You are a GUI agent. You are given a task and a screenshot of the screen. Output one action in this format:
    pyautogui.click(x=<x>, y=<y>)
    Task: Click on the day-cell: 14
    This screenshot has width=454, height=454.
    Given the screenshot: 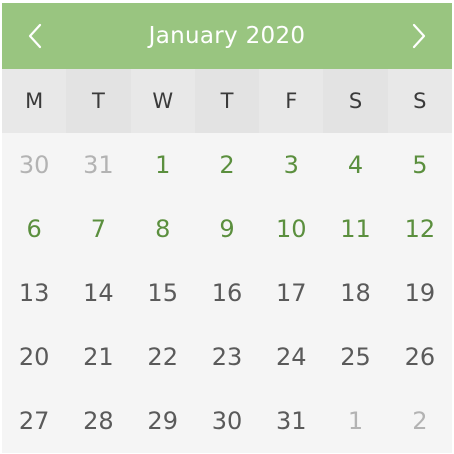 What is the action you would take?
    pyautogui.click(x=98, y=293)
    